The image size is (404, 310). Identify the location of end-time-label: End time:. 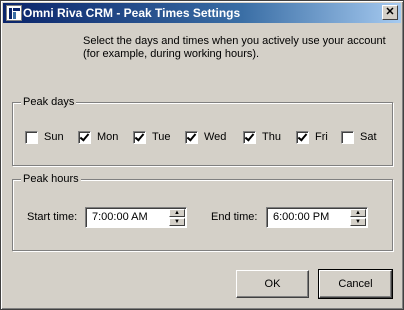
(234, 217).